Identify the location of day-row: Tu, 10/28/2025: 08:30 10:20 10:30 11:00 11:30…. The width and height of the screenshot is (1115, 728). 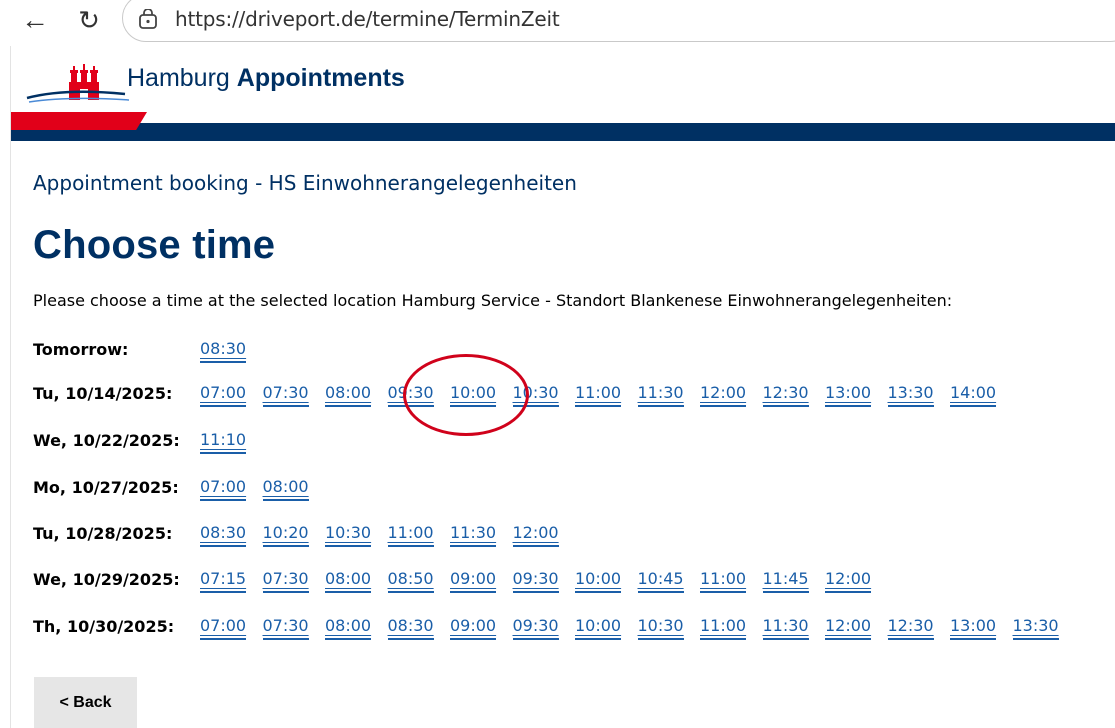
(573, 538).